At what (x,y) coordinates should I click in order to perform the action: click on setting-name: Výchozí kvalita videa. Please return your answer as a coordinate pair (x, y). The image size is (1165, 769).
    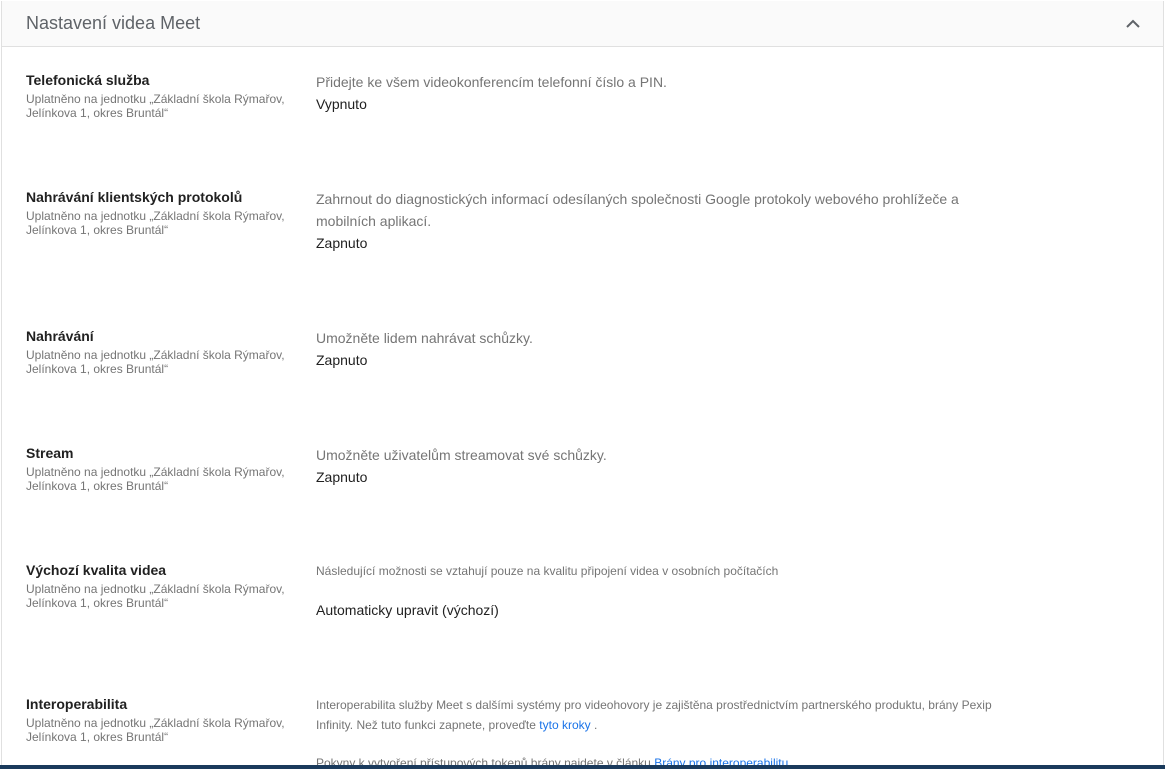
    Looking at the image, I should click on (96, 570).